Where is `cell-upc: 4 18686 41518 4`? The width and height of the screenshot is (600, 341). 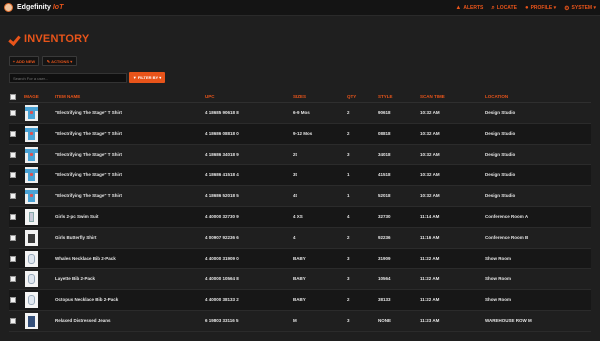
cell-upc: 4 18686 41518 4 is located at coordinates (222, 175).